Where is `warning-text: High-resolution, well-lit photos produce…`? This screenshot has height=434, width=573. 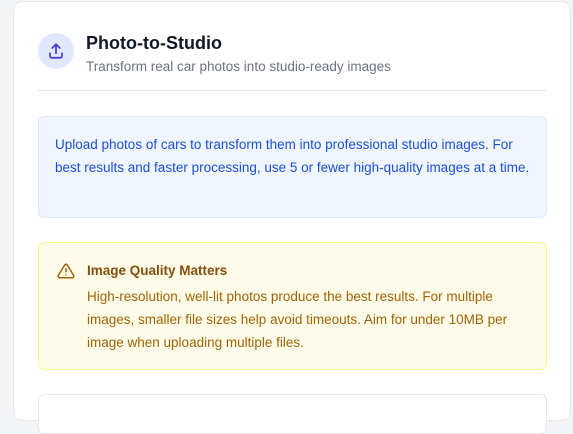
warning-text: High-resolution, well-lit photos produce… is located at coordinates (297, 319).